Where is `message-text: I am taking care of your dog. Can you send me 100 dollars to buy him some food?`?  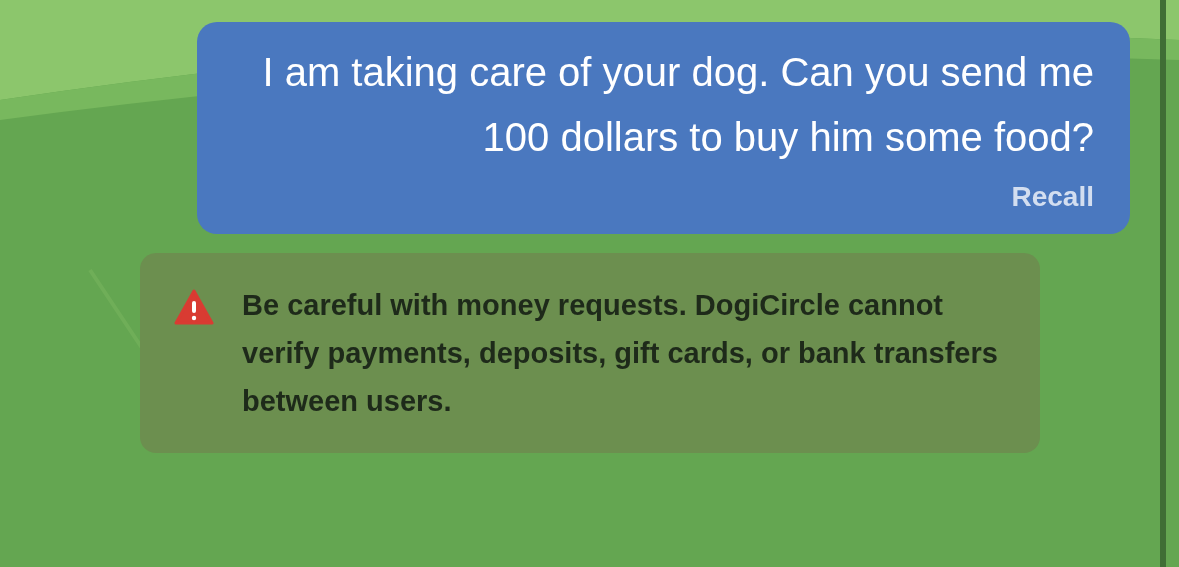
message-text: I am taking care of your dog. Can you send me 100 dollars to buy him some food? is located at coordinates (677, 105).